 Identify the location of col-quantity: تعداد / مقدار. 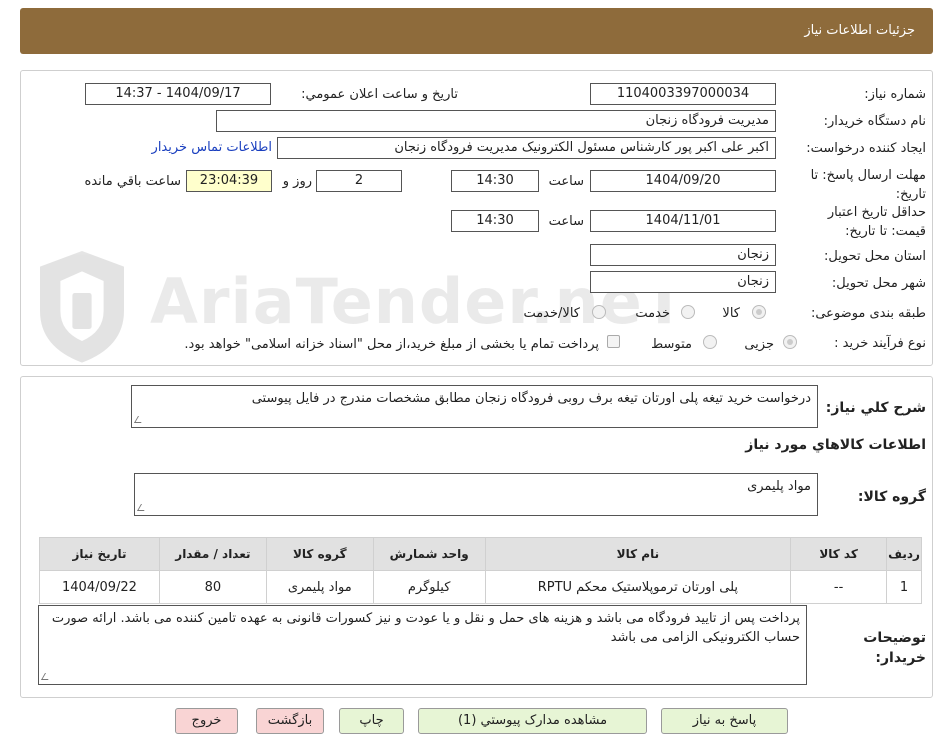
(212, 554).